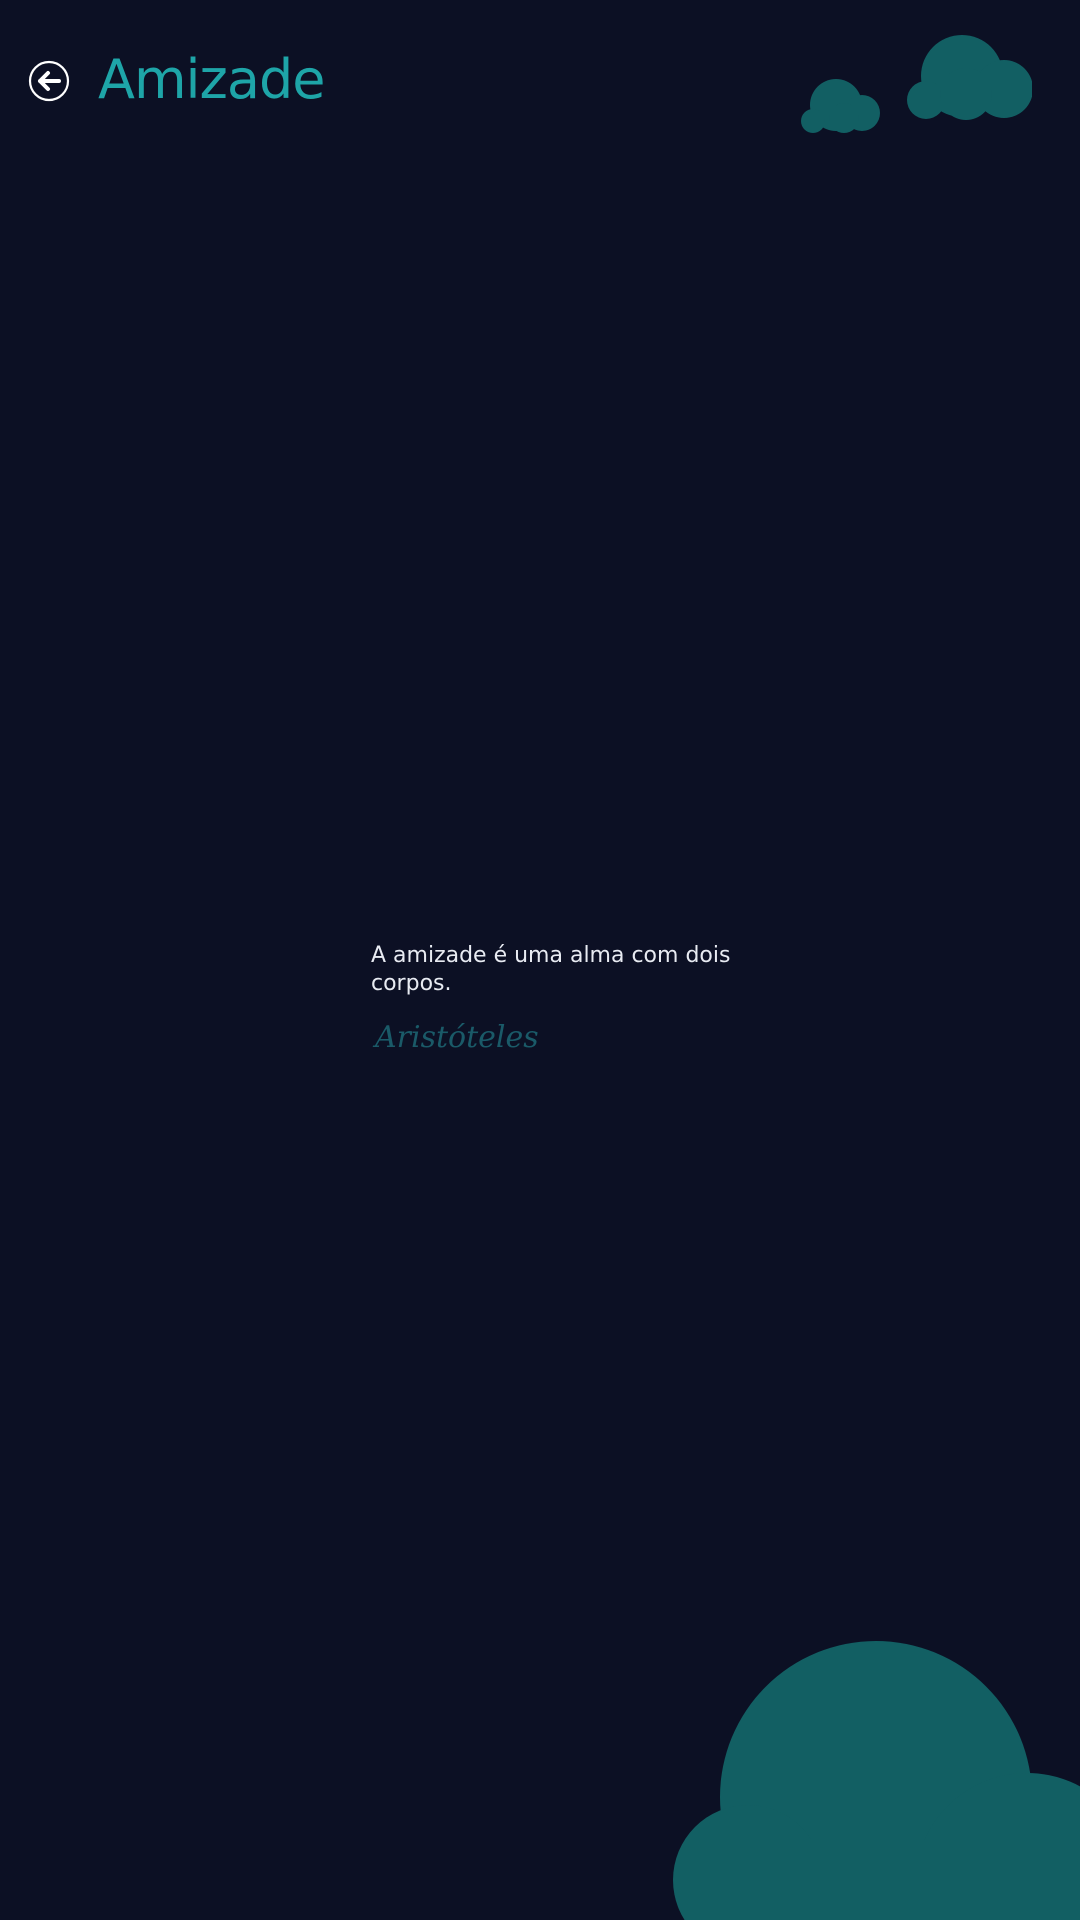 This screenshot has width=1080, height=1920. I want to click on quote-author: Aristóteles, so click(457, 1037).